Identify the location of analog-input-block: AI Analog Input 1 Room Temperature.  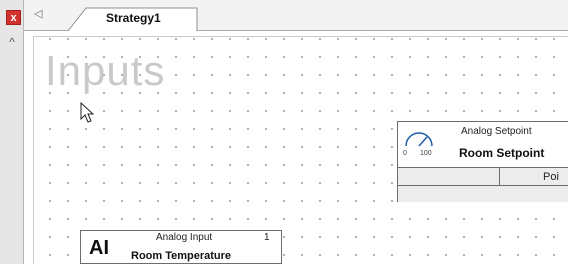
(181, 247).